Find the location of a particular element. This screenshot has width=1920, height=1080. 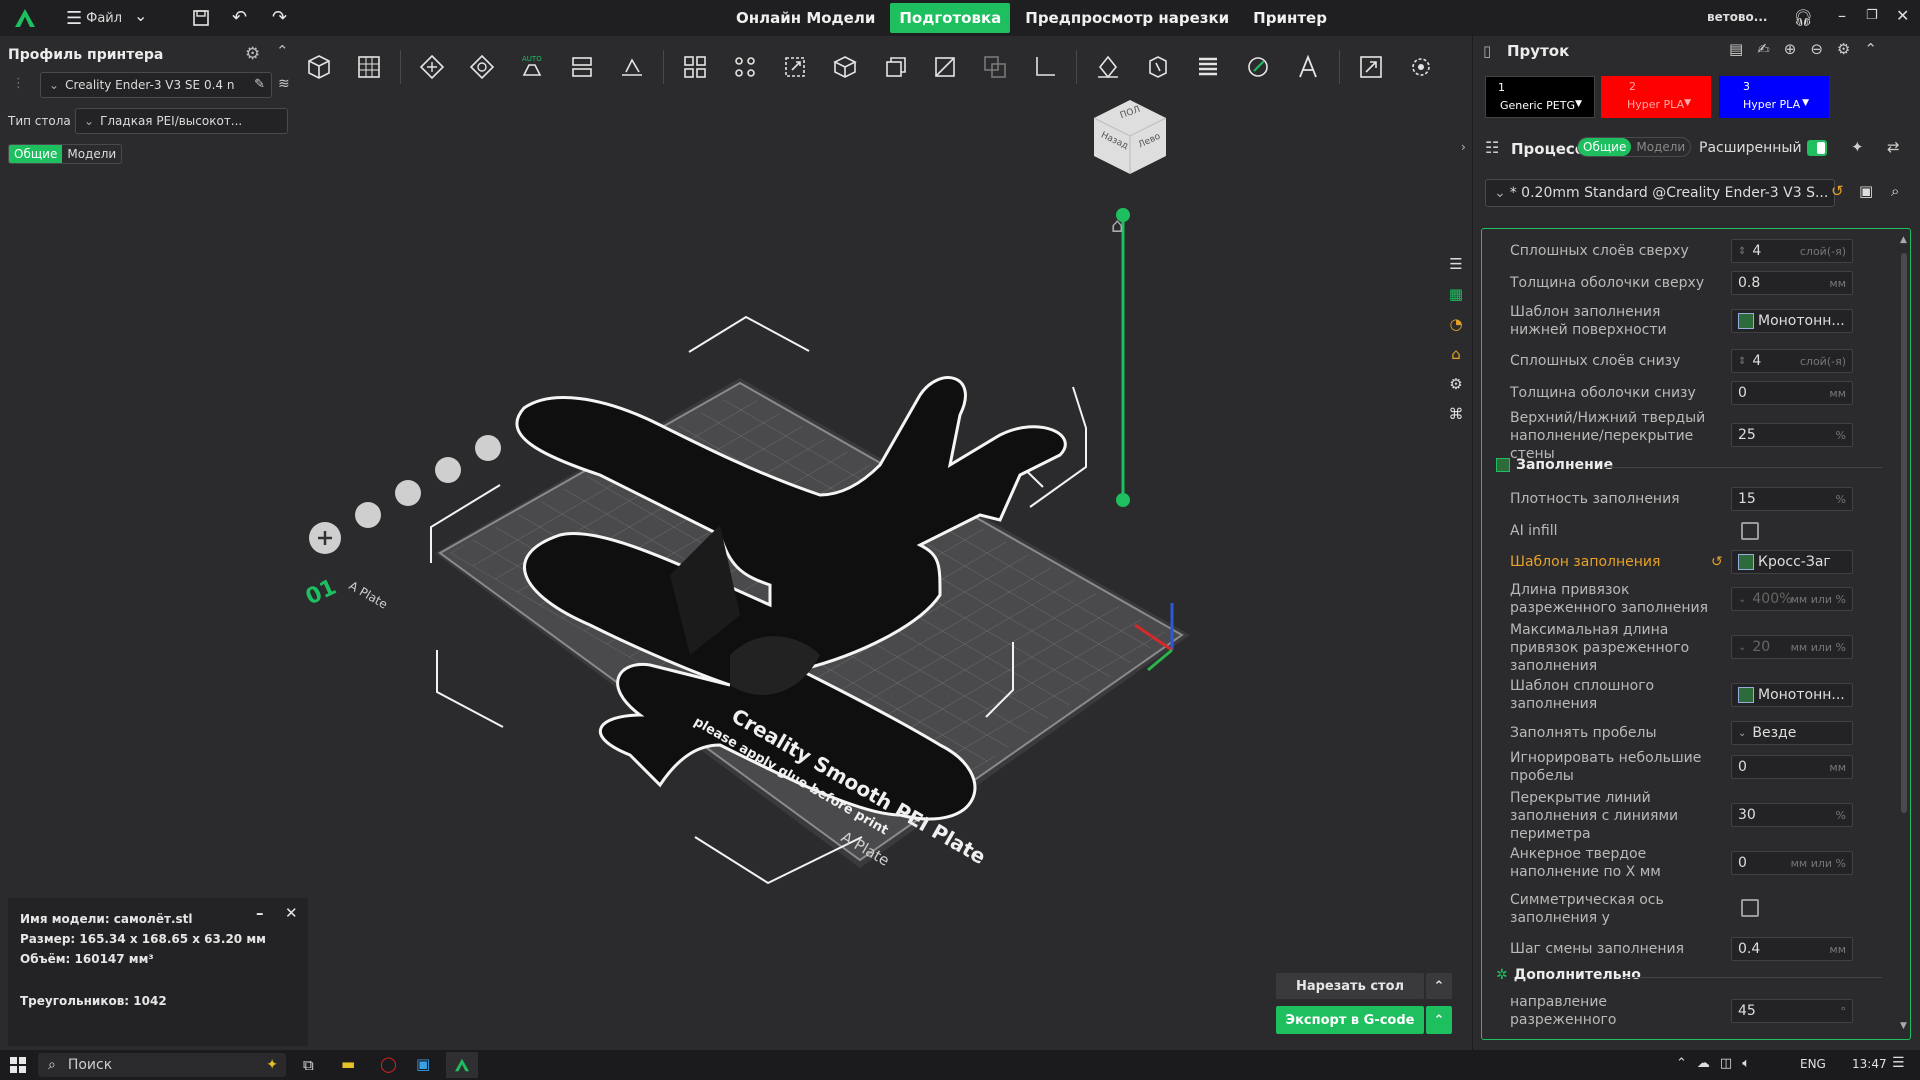

split-objects-icon is located at coordinates (695, 67).